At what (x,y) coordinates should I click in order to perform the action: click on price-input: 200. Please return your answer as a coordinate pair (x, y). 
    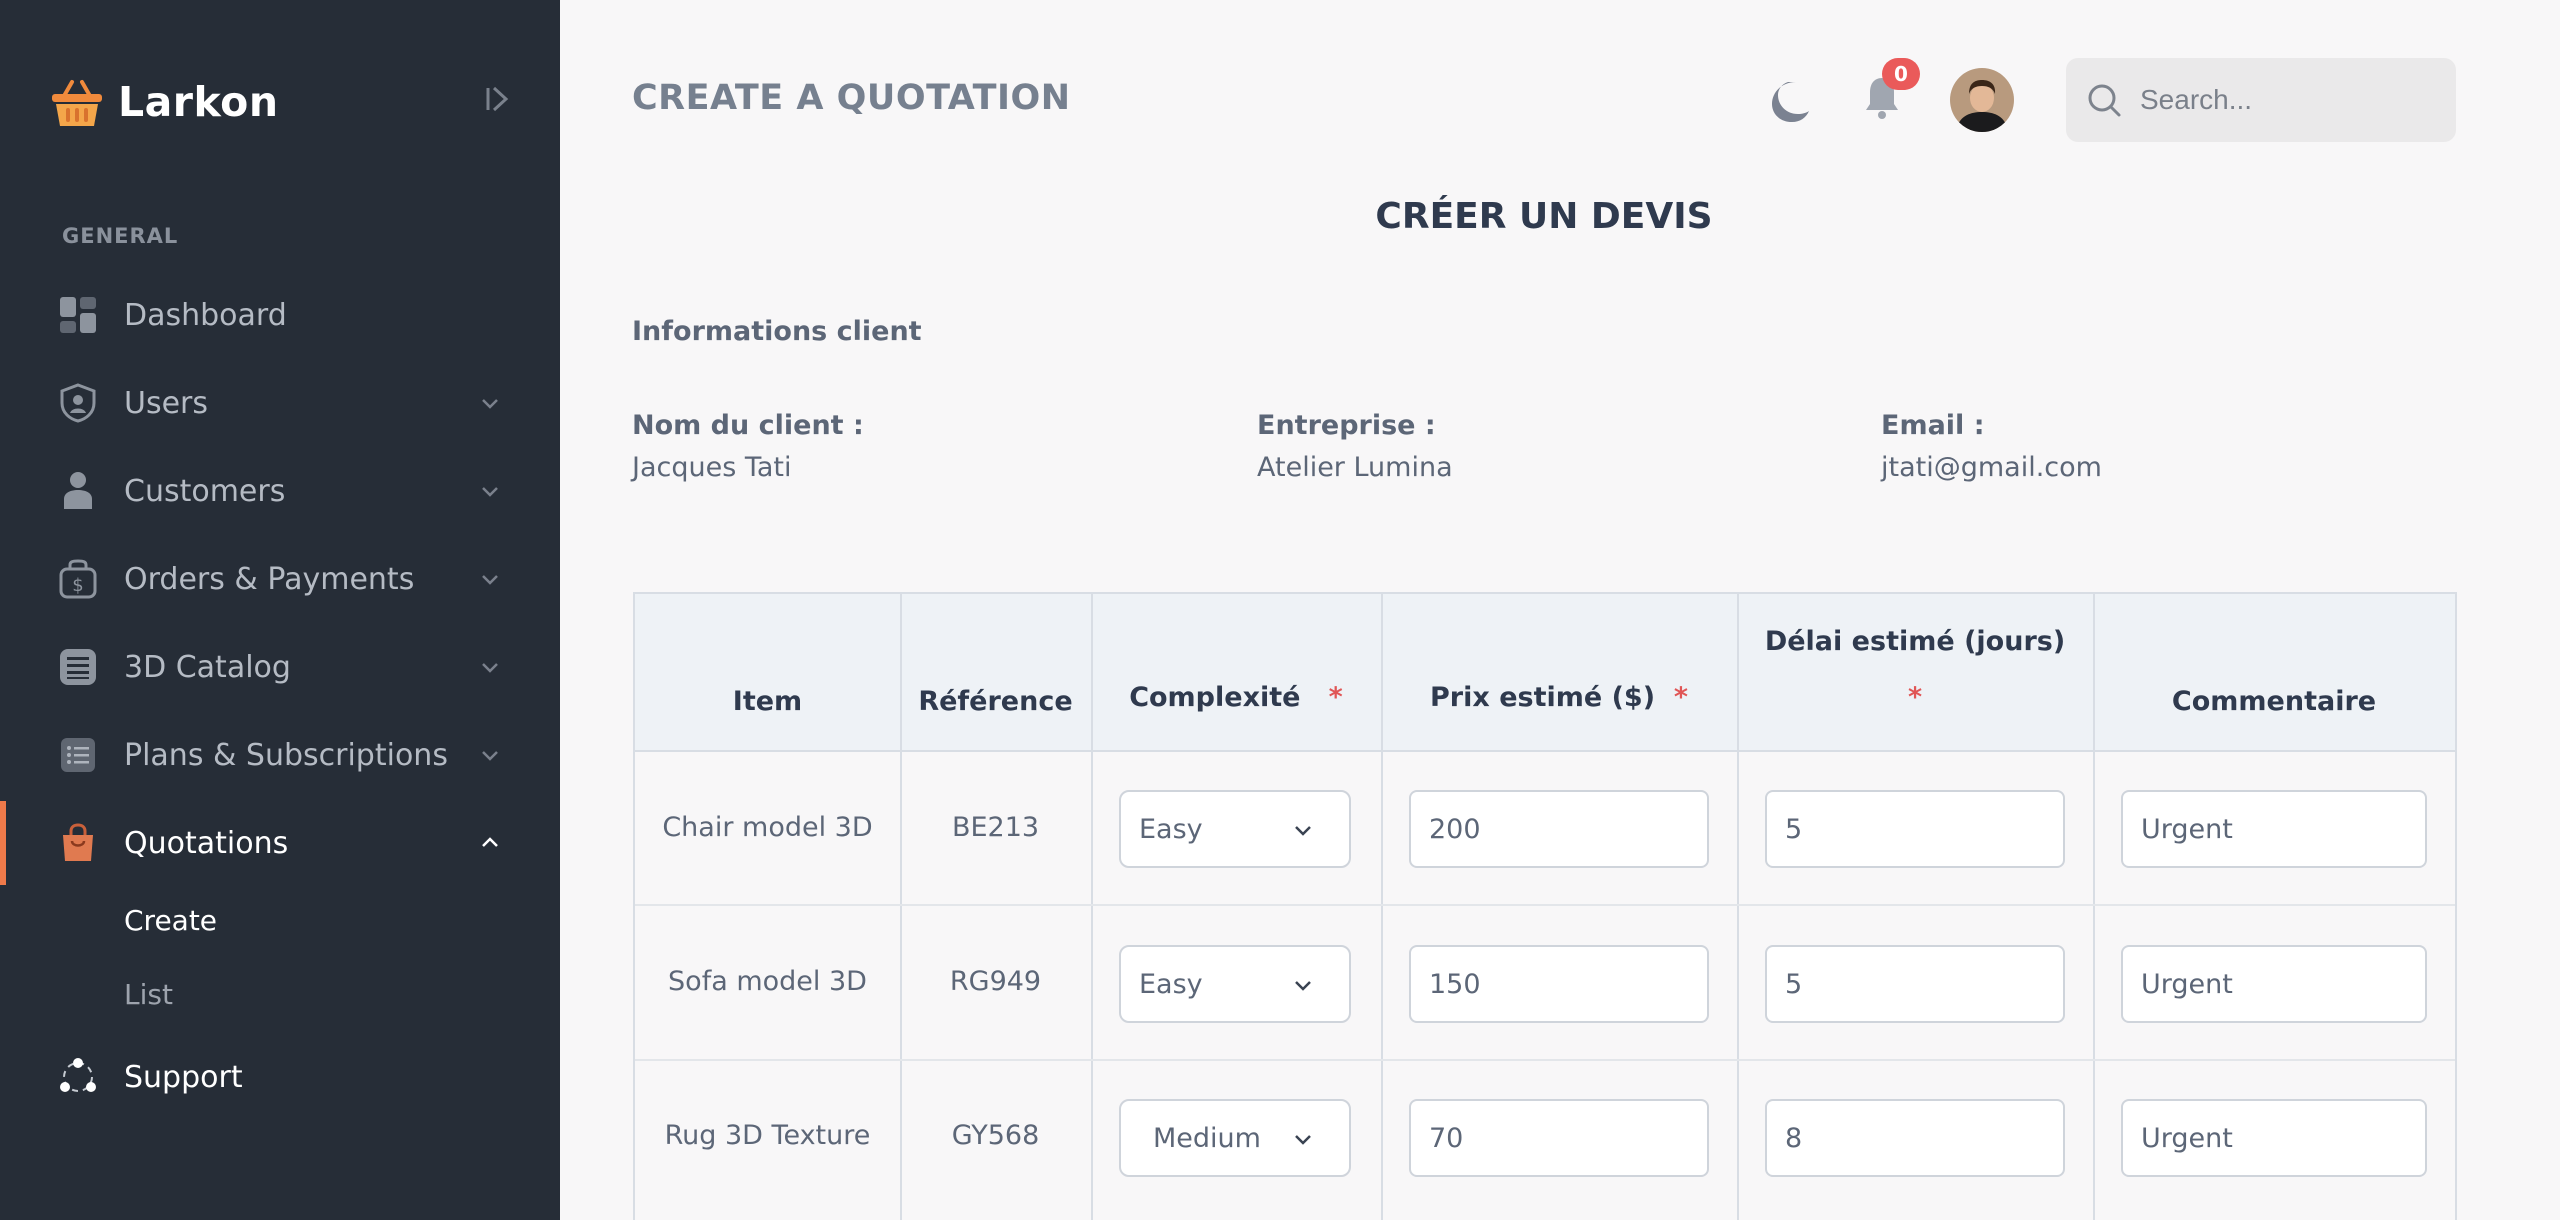
    Looking at the image, I should click on (1559, 829).